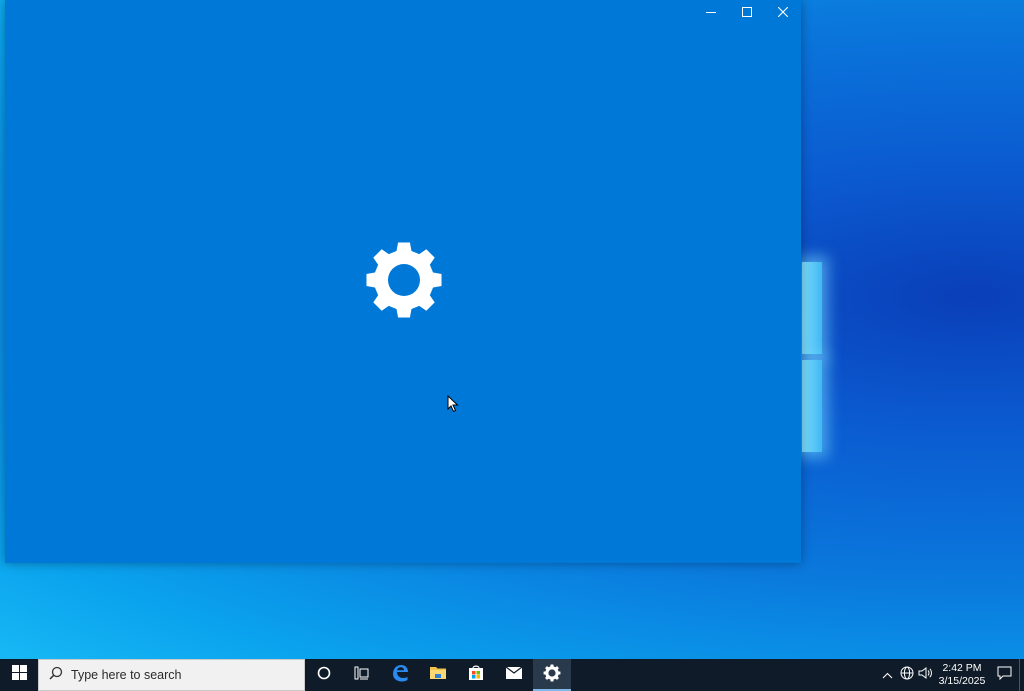  I want to click on start-button, so click(19, 675).